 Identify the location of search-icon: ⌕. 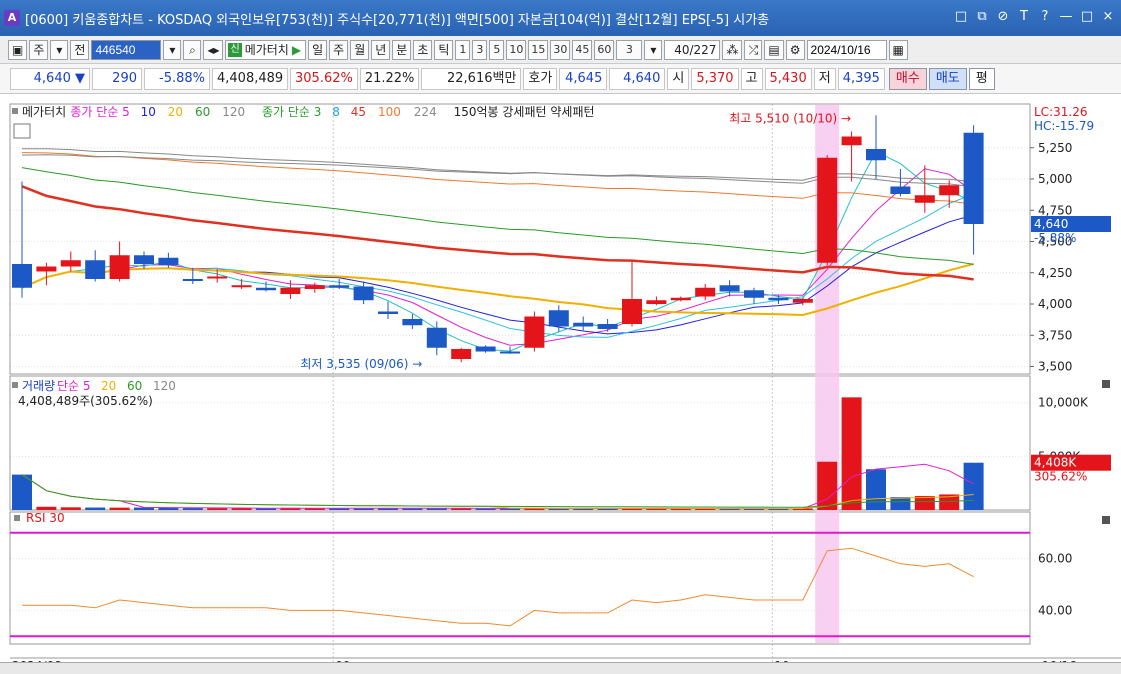
(192, 49).